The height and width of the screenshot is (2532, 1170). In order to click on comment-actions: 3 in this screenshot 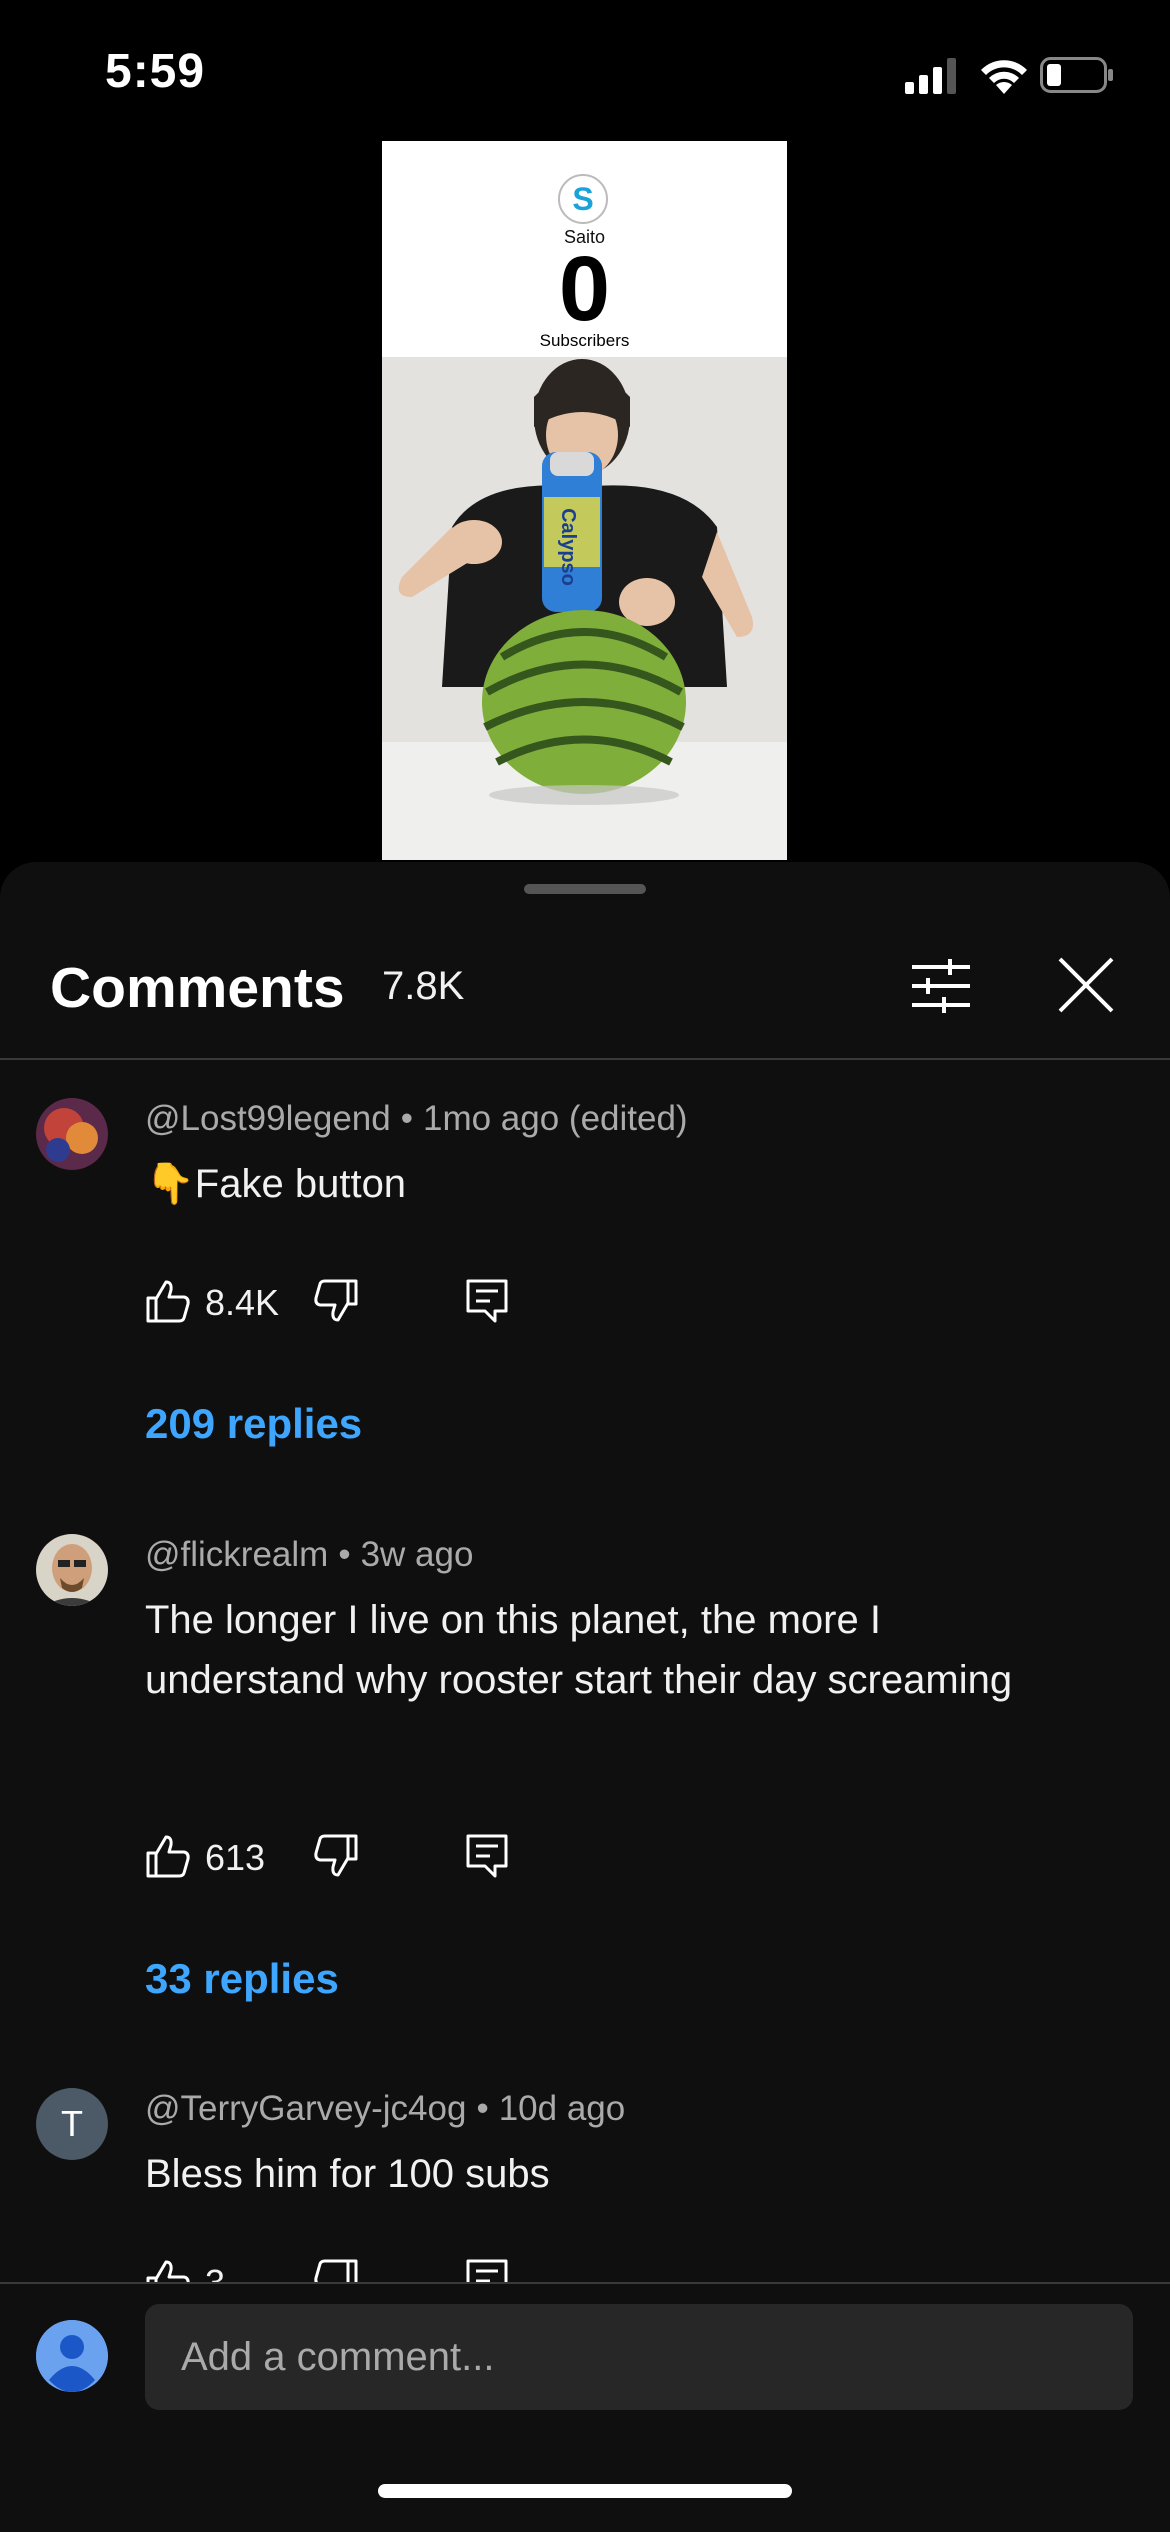, I will do `click(345, 2270)`.